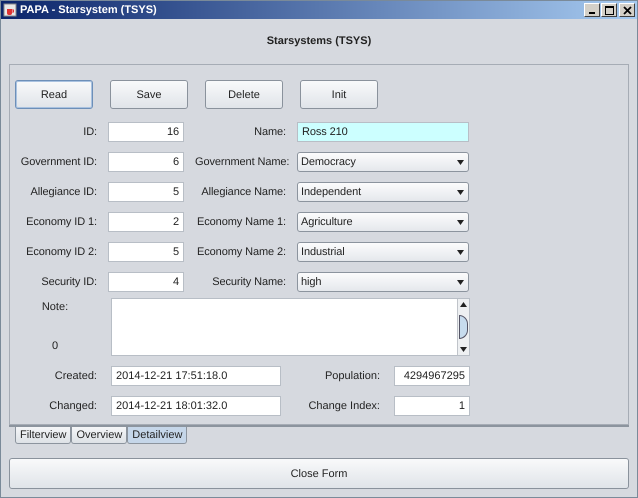  I want to click on dropdown: Agriculture, so click(383, 222).